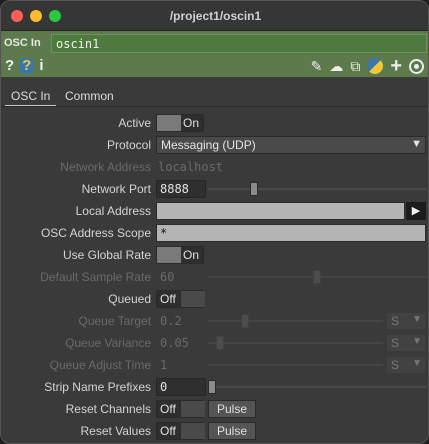 Image resolution: width=429 pixels, height=444 pixels. Describe the element at coordinates (128, 145) in the screenshot. I see `param-label: Protocol` at that location.